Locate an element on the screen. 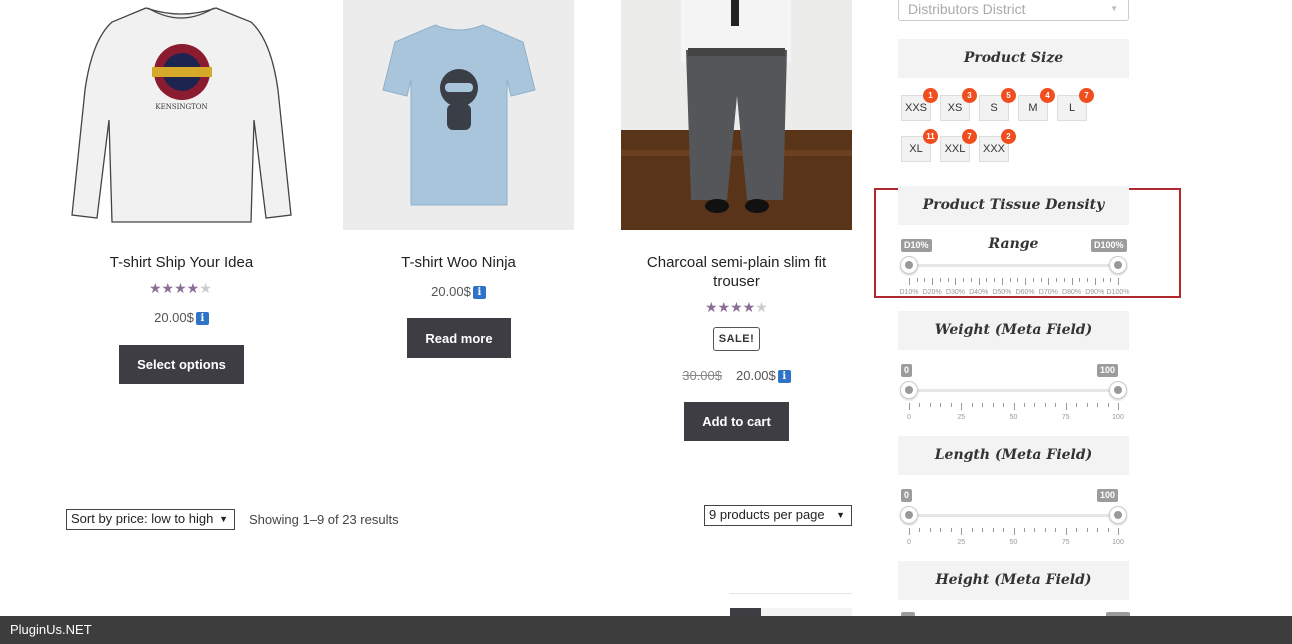 This screenshot has width=1292, height=644. per-page-select: 9 products per page ▼ is located at coordinates (778, 515).